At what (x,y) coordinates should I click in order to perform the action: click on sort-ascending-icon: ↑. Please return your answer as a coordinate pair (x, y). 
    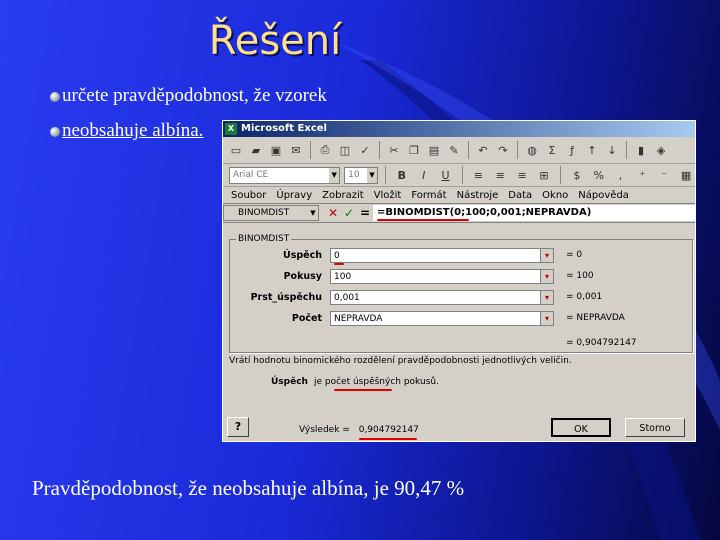
    Looking at the image, I should click on (592, 150).